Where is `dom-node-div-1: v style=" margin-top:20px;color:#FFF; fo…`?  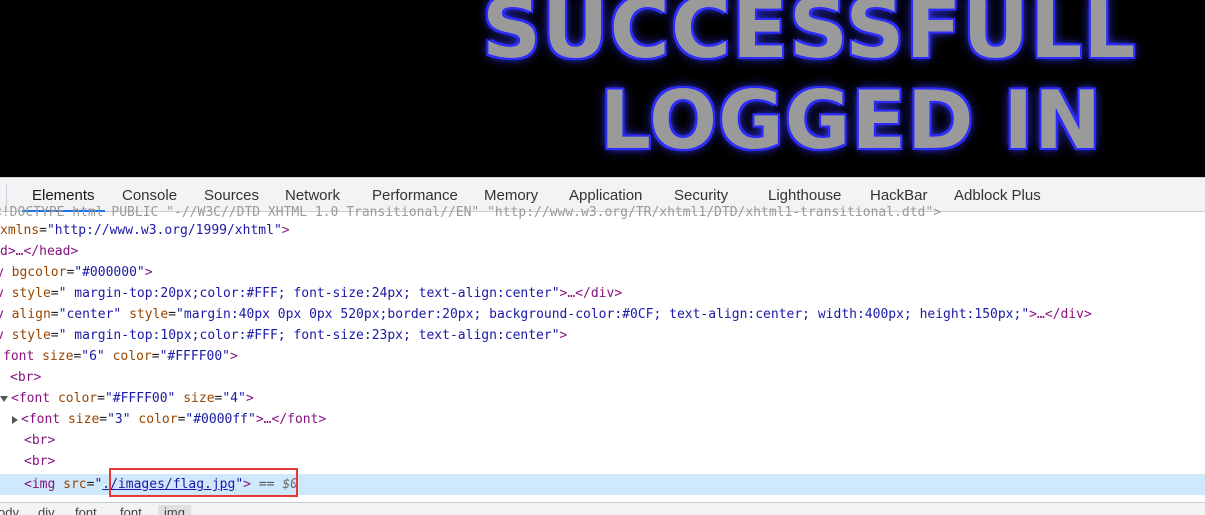 dom-node-div-1: v style=" margin-top:20px;color:#FFF; fo… is located at coordinates (600, 293).